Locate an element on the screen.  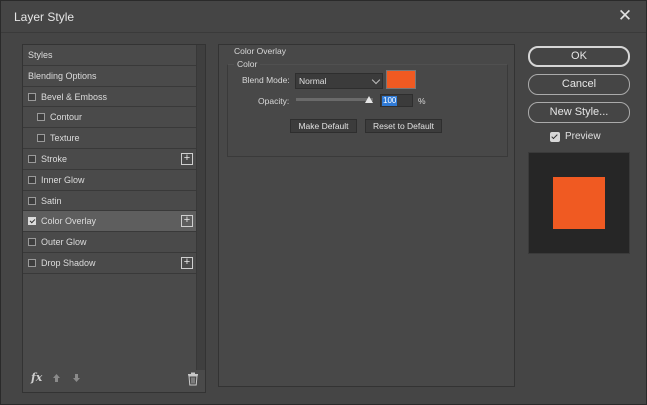
style-item-color-overlay: Color Overlay + is located at coordinates (110, 222).